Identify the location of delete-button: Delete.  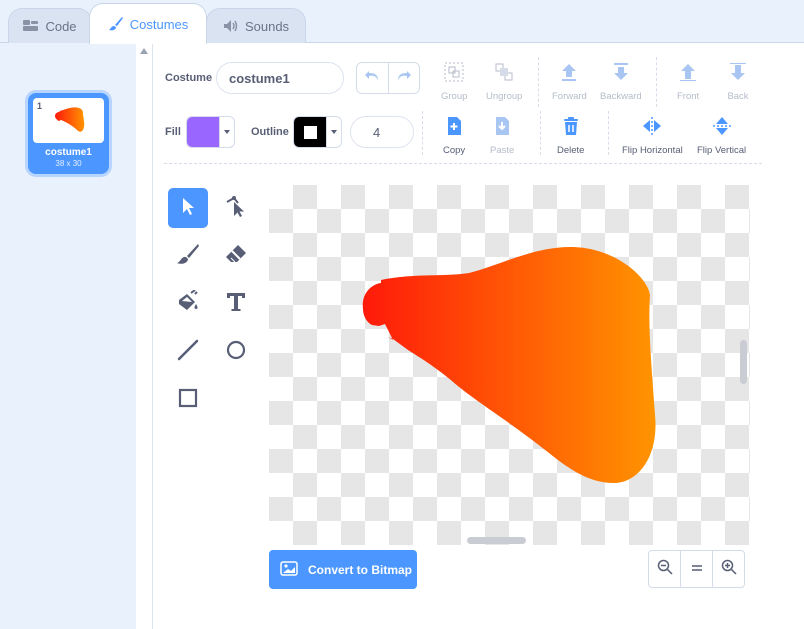
(570, 135).